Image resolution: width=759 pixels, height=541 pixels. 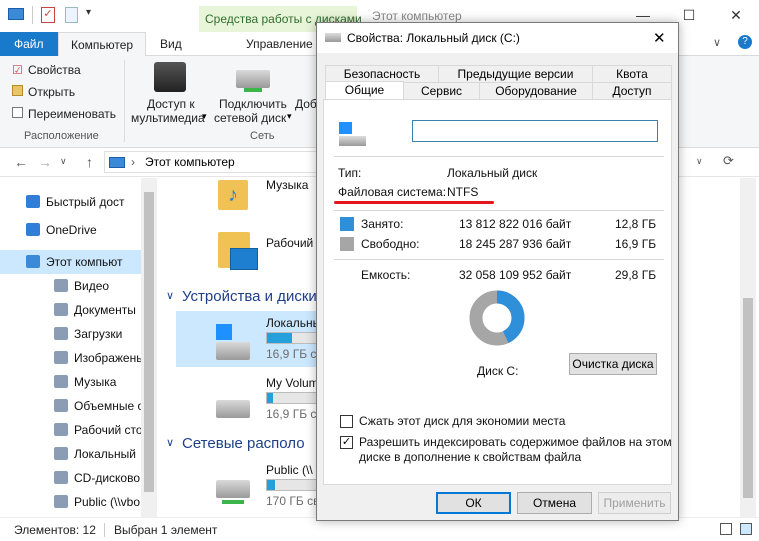 What do you see at coordinates (473, 503) in the screenshot?
I see `ok-button: ОК` at bounding box center [473, 503].